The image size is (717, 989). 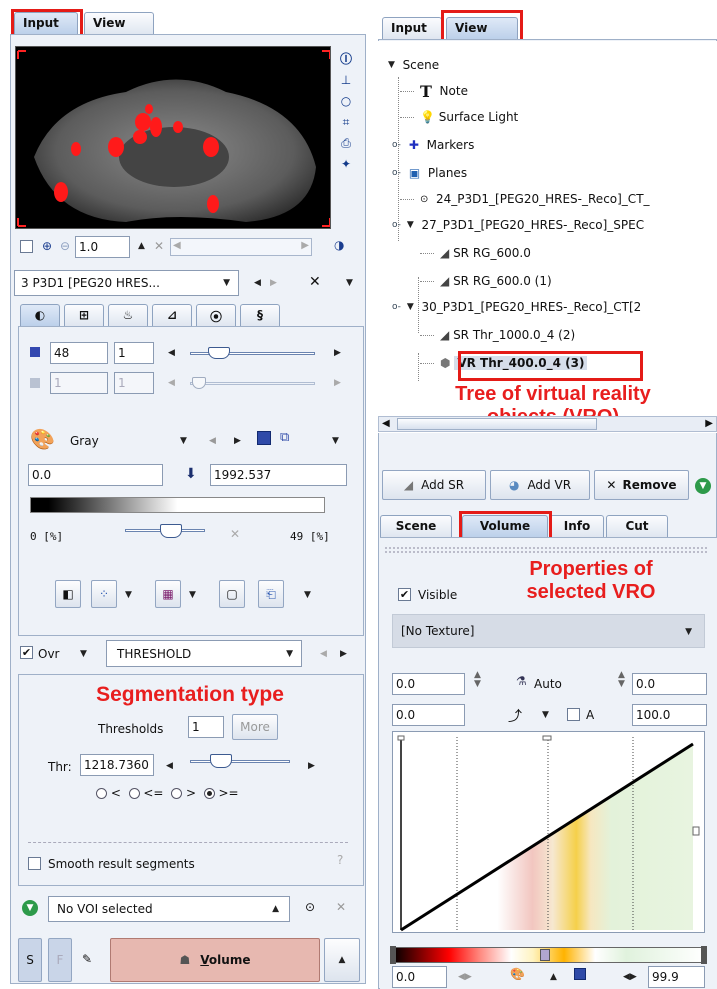 What do you see at coordinates (346, 62) in the screenshot?
I see `info-icon: Ⓘ` at bounding box center [346, 62].